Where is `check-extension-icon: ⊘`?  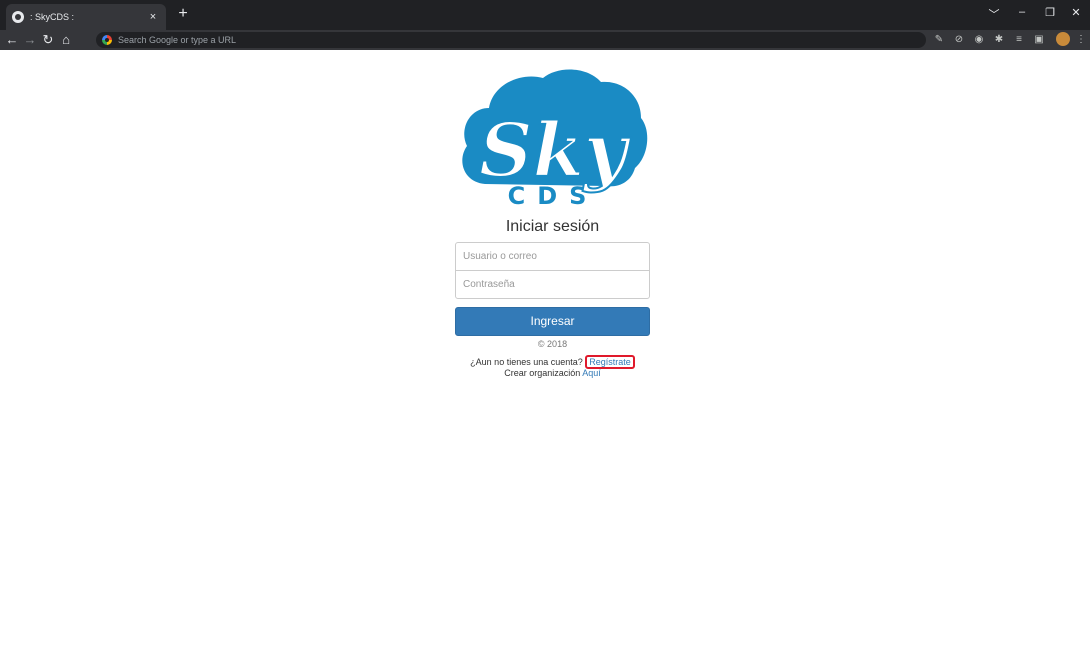 check-extension-icon: ⊘ is located at coordinates (959, 40).